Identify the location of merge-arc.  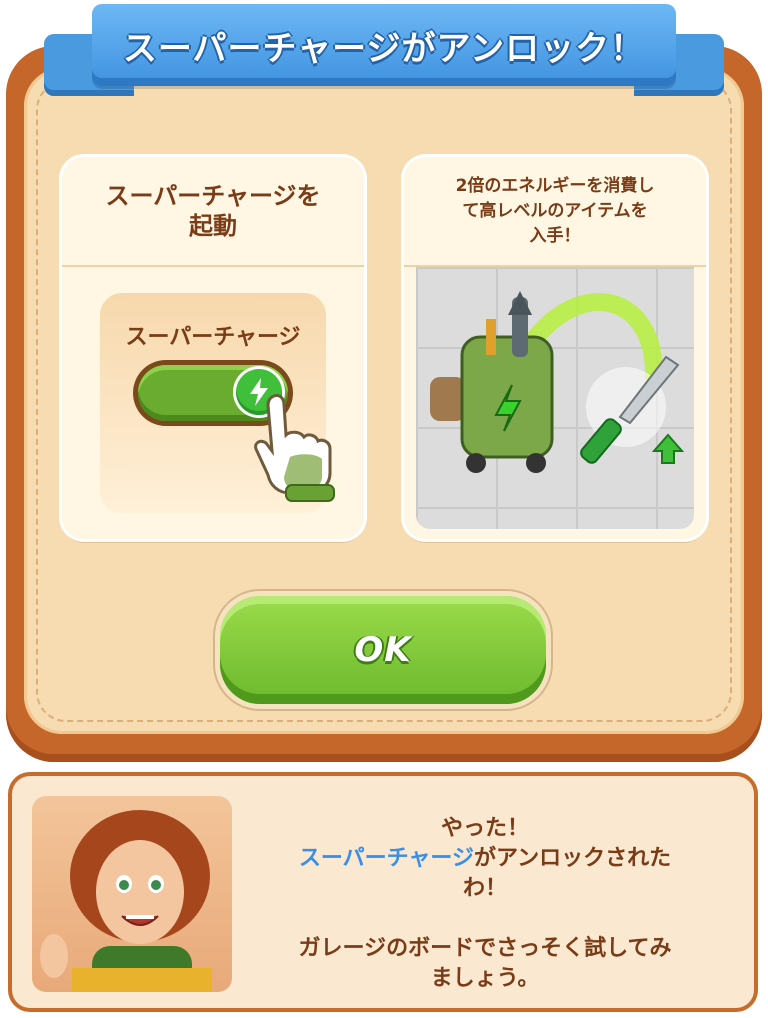
(595, 339).